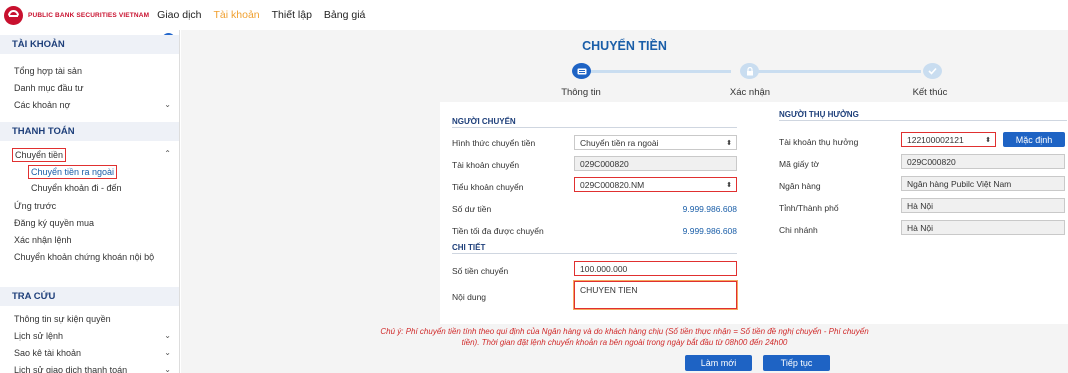  I want to click on tai-khoan-thu-huong-label: Tài khoản thụ hưởng, so click(819, 142).